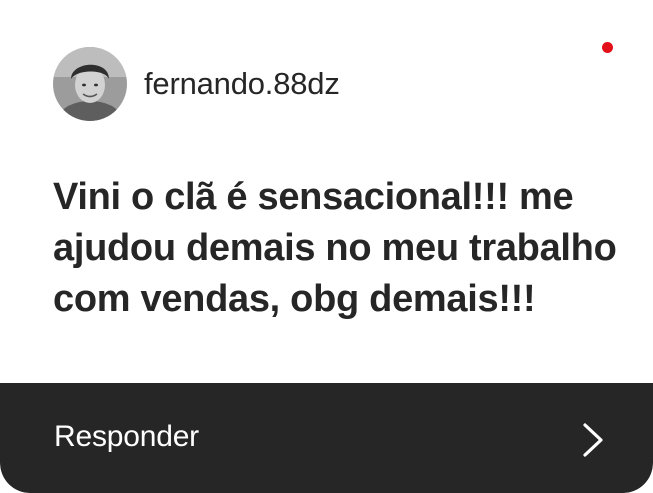 The image size is (653, 493). I want to click on username: fernando.88dz, so click(242, 84).